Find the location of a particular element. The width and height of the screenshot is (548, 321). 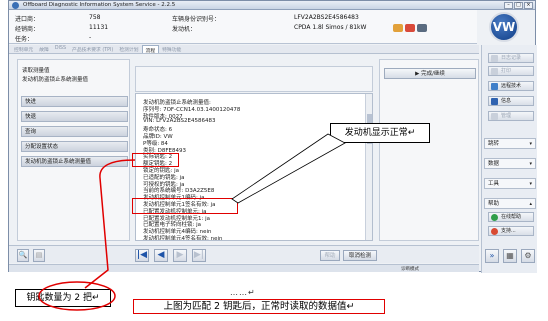

minimize-button: – is located at coordinates (508, 5).